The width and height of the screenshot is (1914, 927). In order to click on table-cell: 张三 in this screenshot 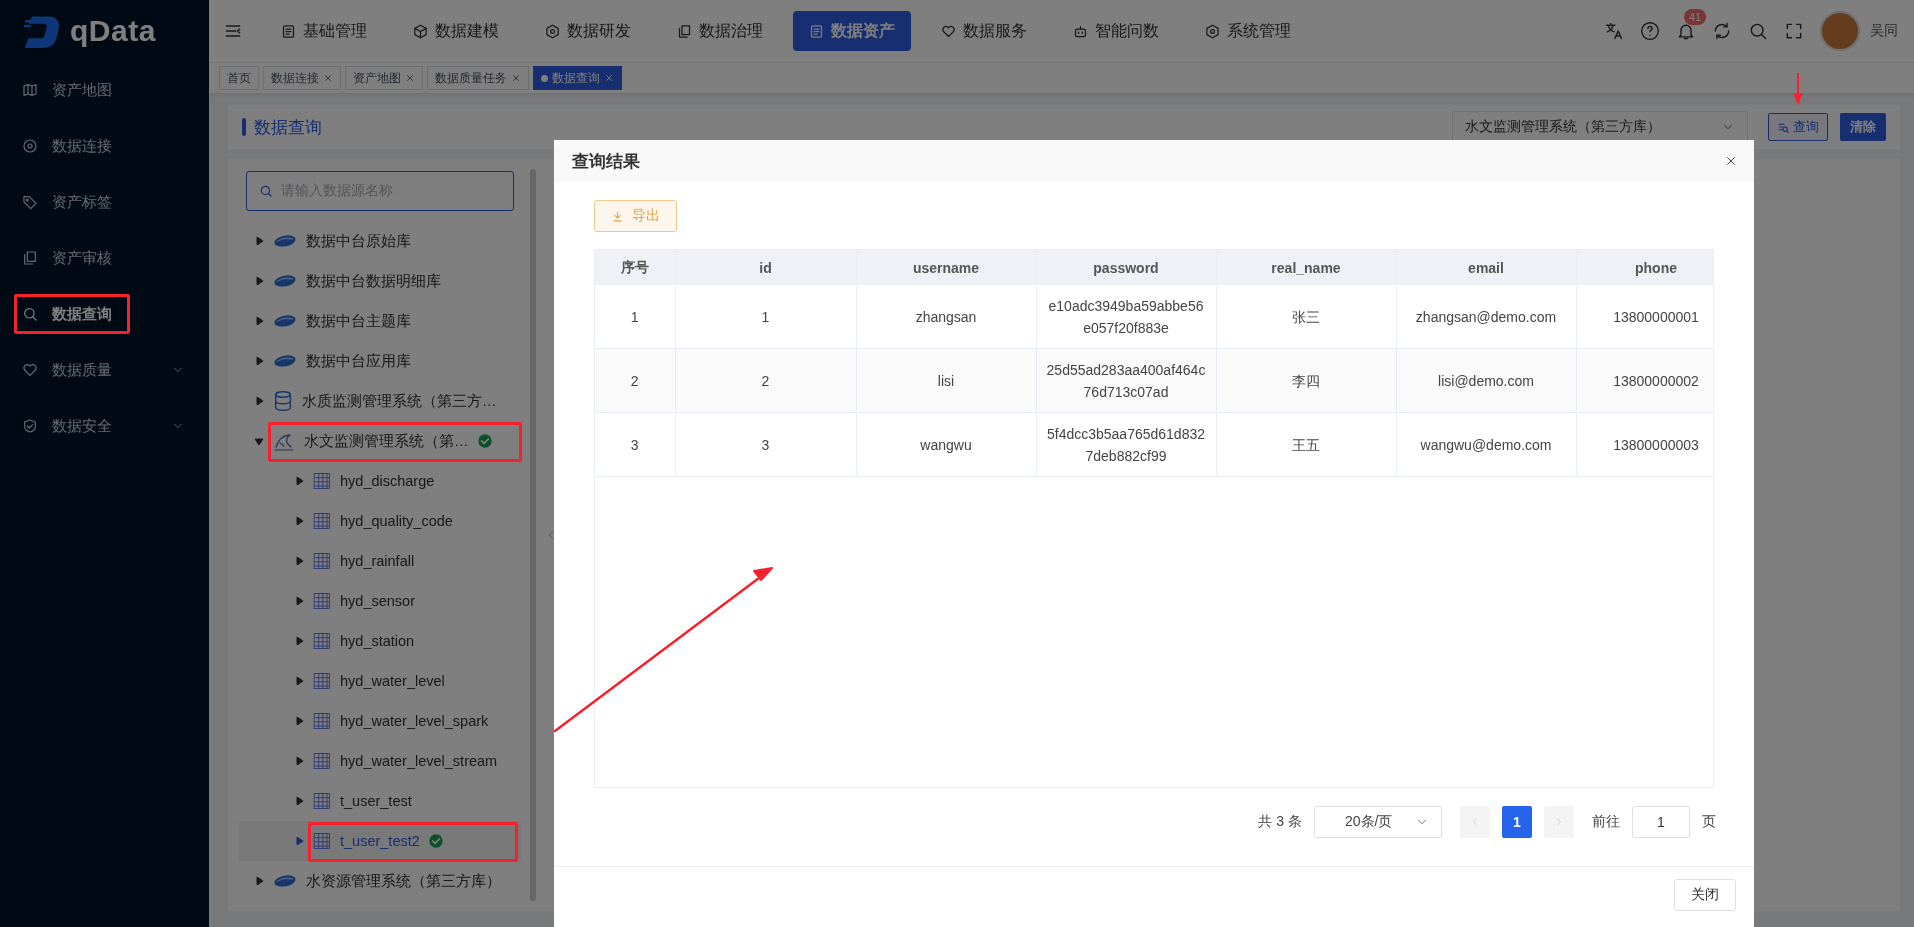, I will do `click(1306, 317)`.